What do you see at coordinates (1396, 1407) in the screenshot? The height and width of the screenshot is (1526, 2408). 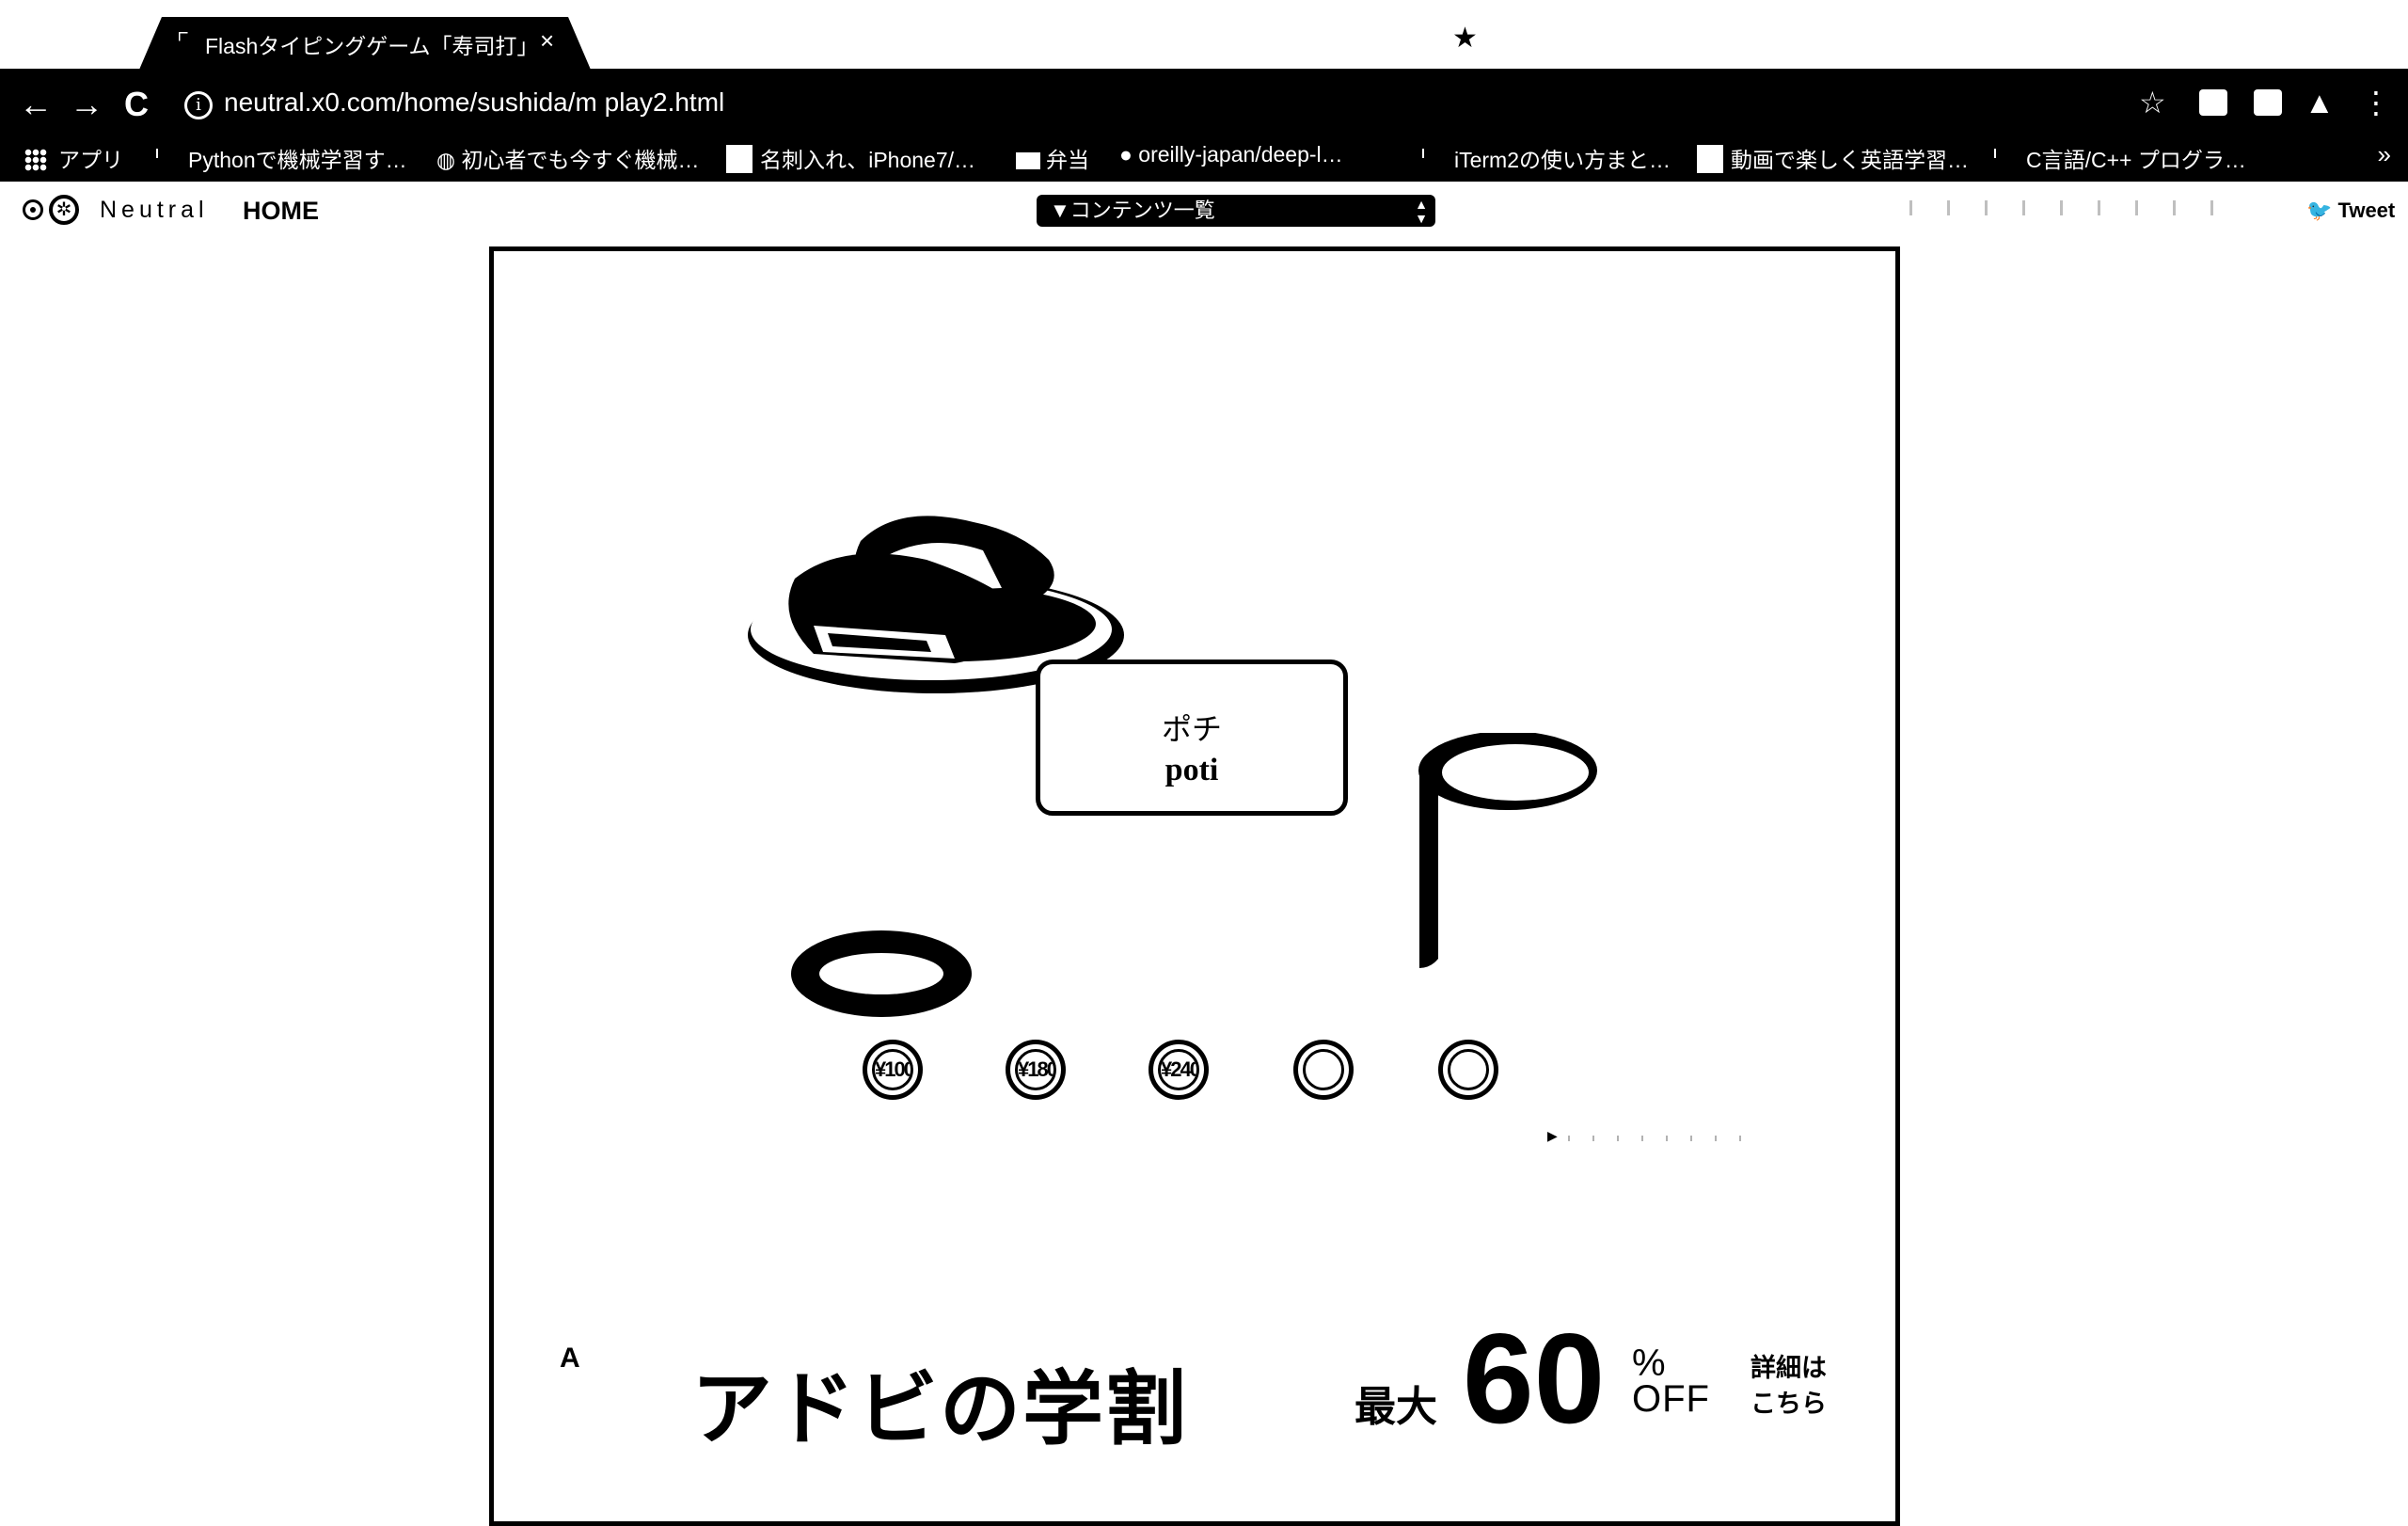 I see `ad-max-label: 最大` at bounding box center [1396, 1407].